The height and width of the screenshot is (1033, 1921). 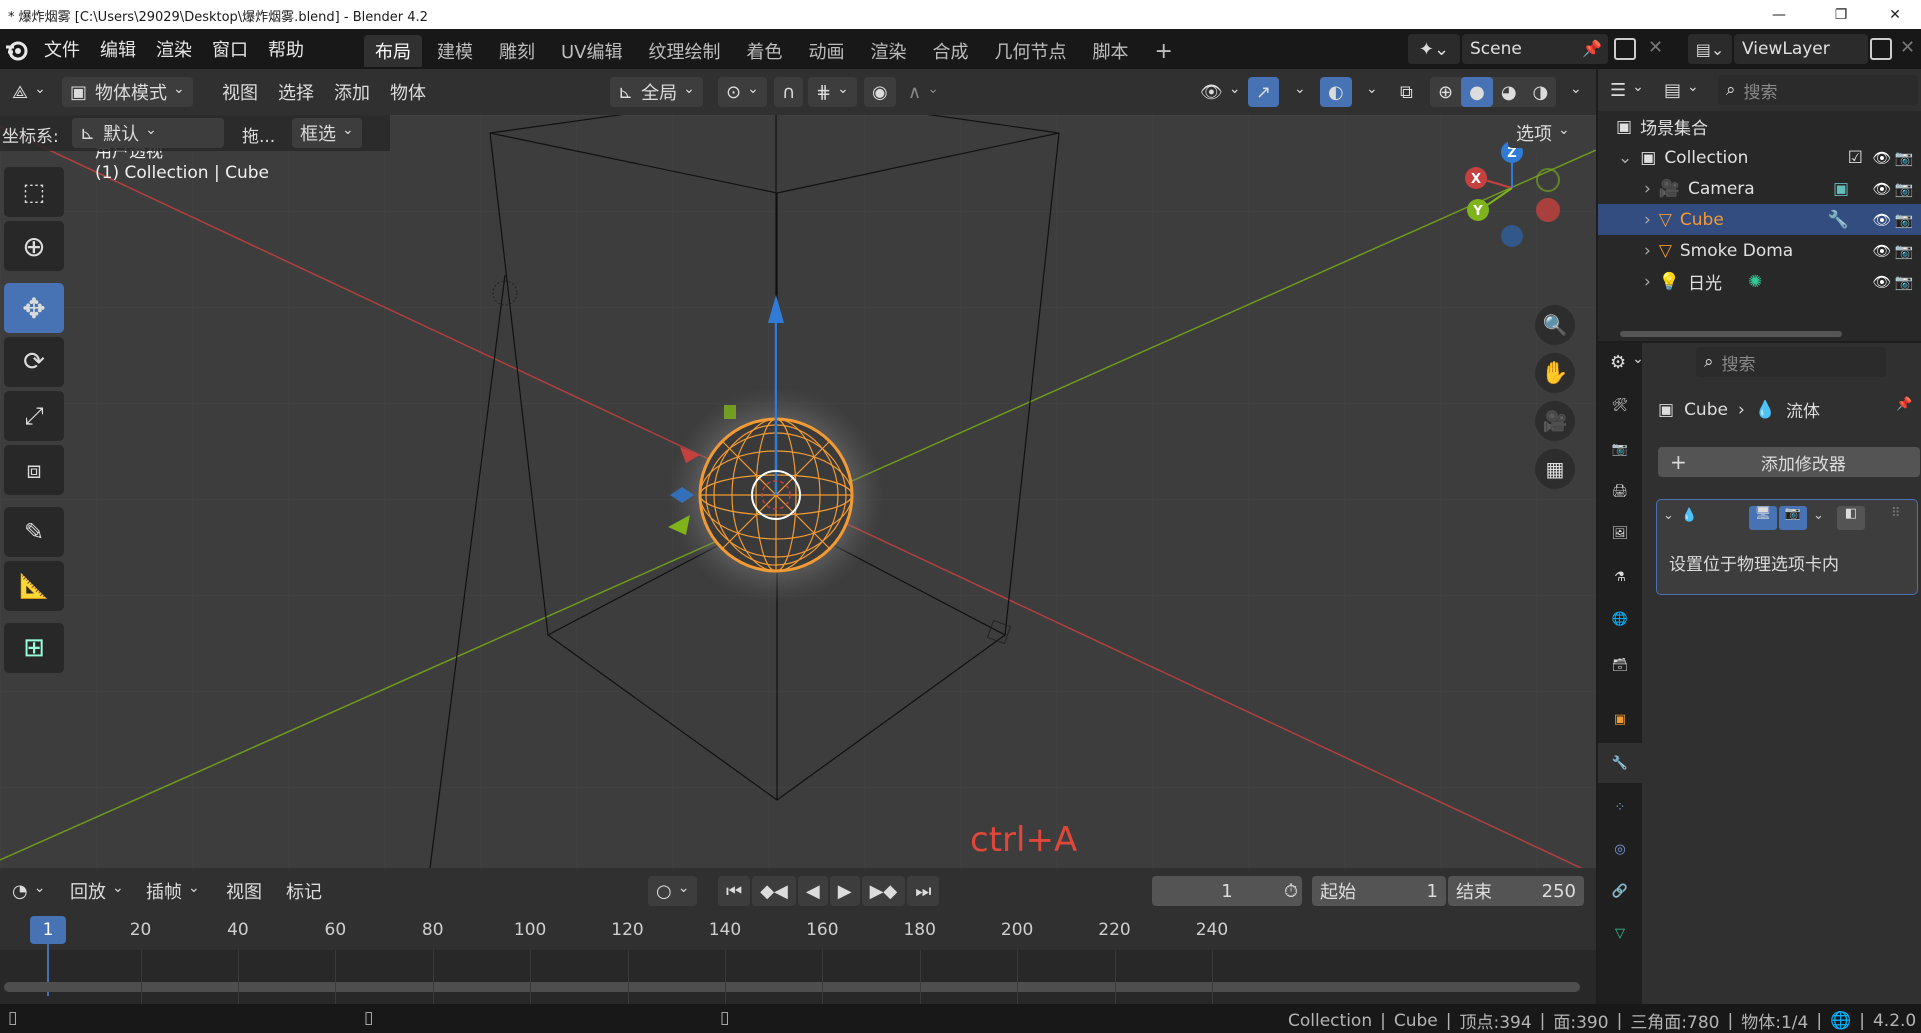 I want to click on tab-texture-paint: 纹理绘制, so click(x=685, y=51).